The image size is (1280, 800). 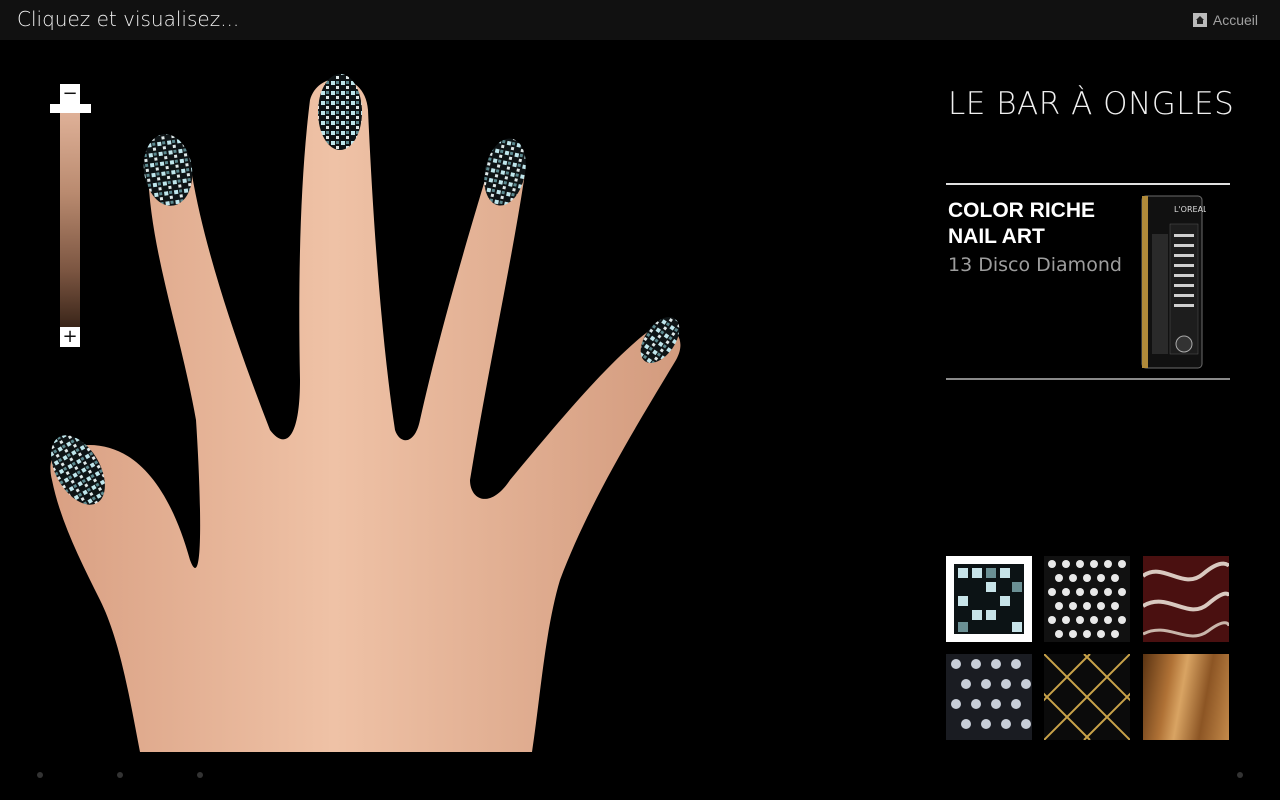 What do you see at coordinates (989, 697) in the screenshot?
I see `silver-dots-swatch` at bounding box center [989, 697].